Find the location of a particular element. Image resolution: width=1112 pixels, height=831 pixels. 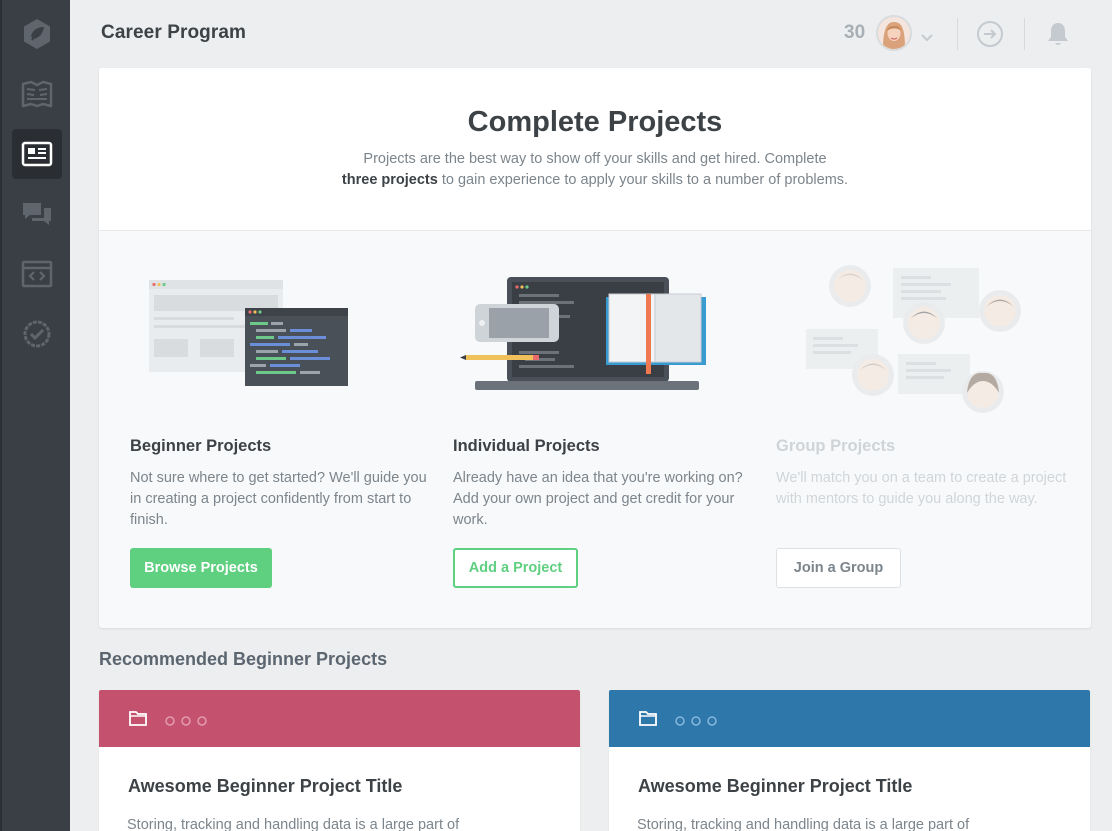

hero-title: Complete Projects is located at coordinates (595, 122).